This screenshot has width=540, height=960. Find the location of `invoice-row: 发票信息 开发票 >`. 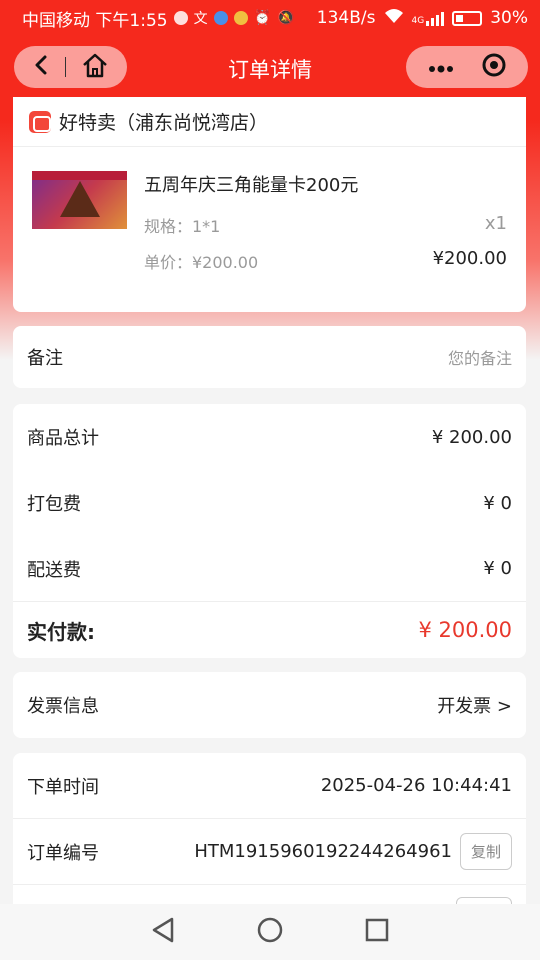

invoice-row: 发票信息 开发票 > is located at coordinates (269, 705).